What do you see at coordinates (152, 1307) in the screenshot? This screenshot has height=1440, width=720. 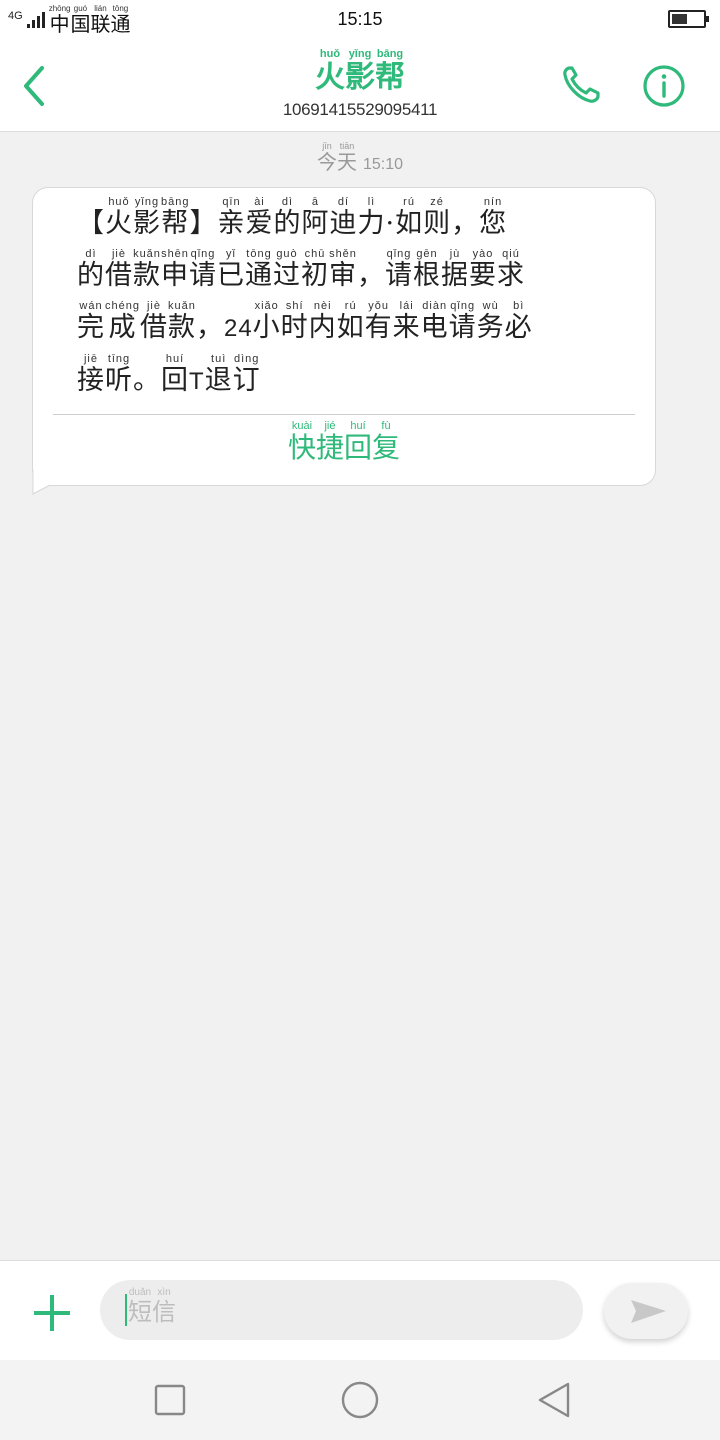 I see `message-input-placeholder: 短duǎn信xìn` at bounding box center [152, 1307].